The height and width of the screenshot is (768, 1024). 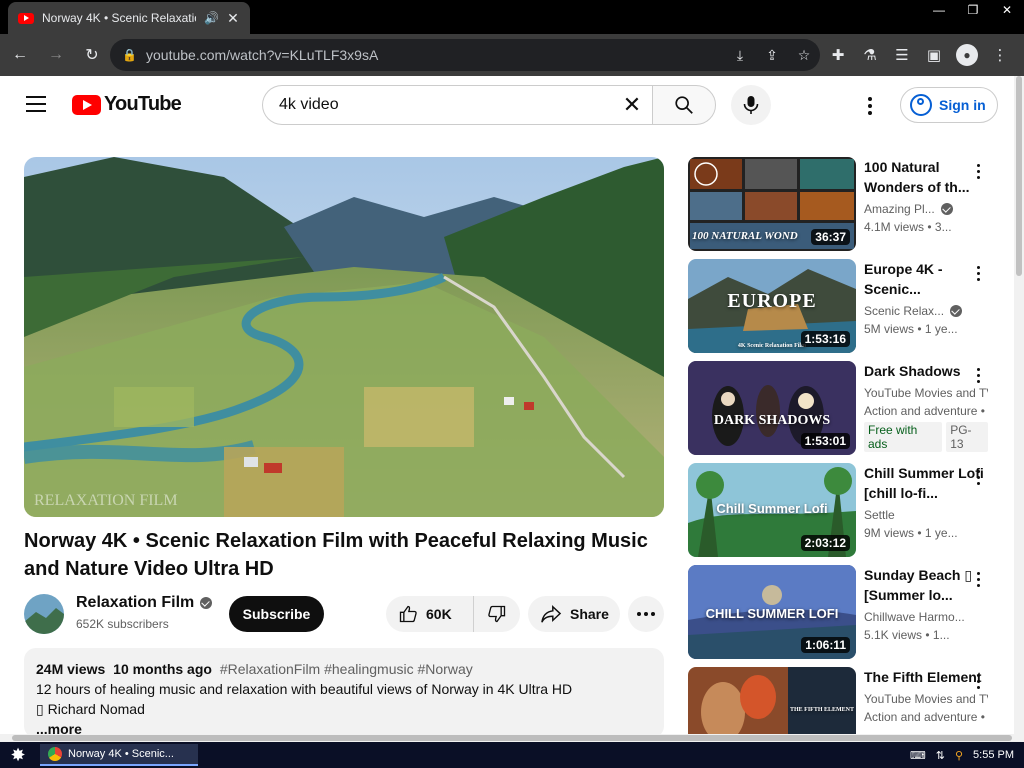 I want to click on related-thumbnail: CHILL SUMMER LOFI 1:06:11, so click(x=772, y=612).